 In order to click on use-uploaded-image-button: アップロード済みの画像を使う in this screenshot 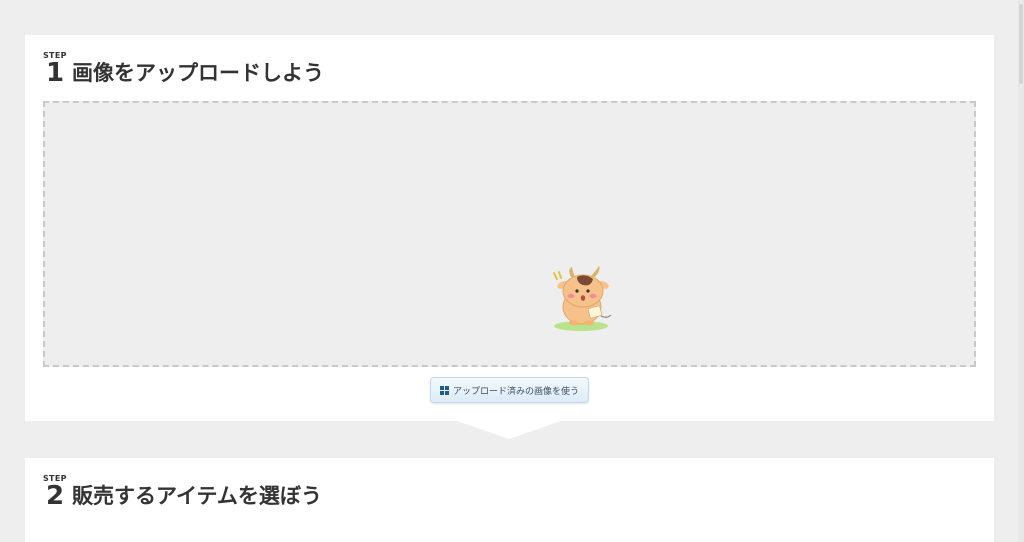, I will do `click(509, 390)`.